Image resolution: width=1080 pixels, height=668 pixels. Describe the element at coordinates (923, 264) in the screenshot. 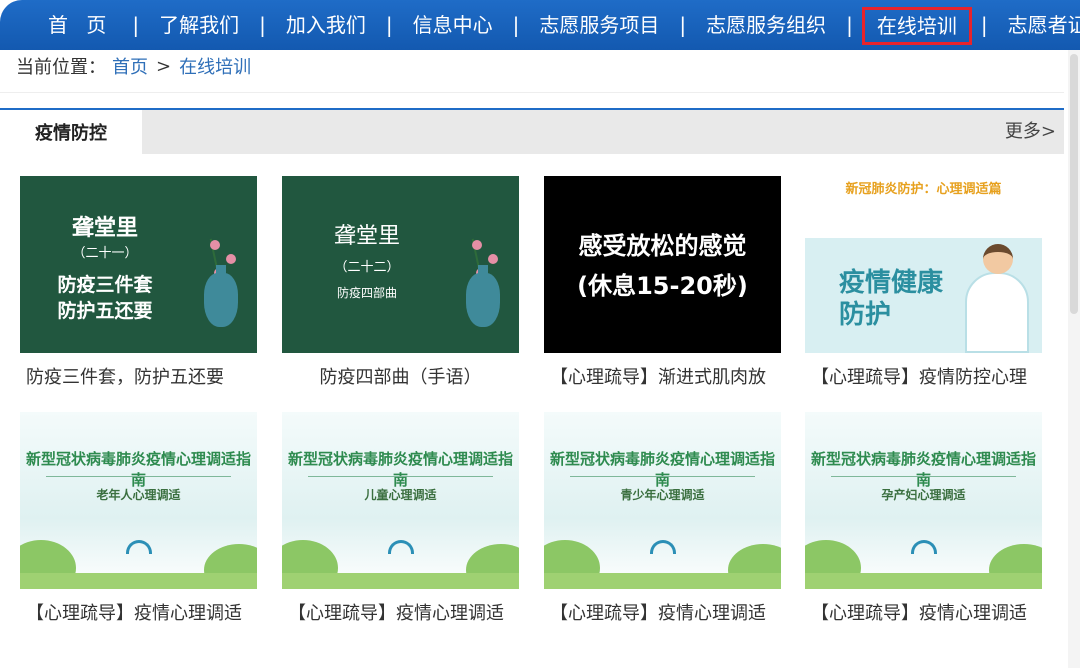

I see `video-thumbnail: 新冠肺炎防护：心理调适篇 疫情健康 防护` at that location.